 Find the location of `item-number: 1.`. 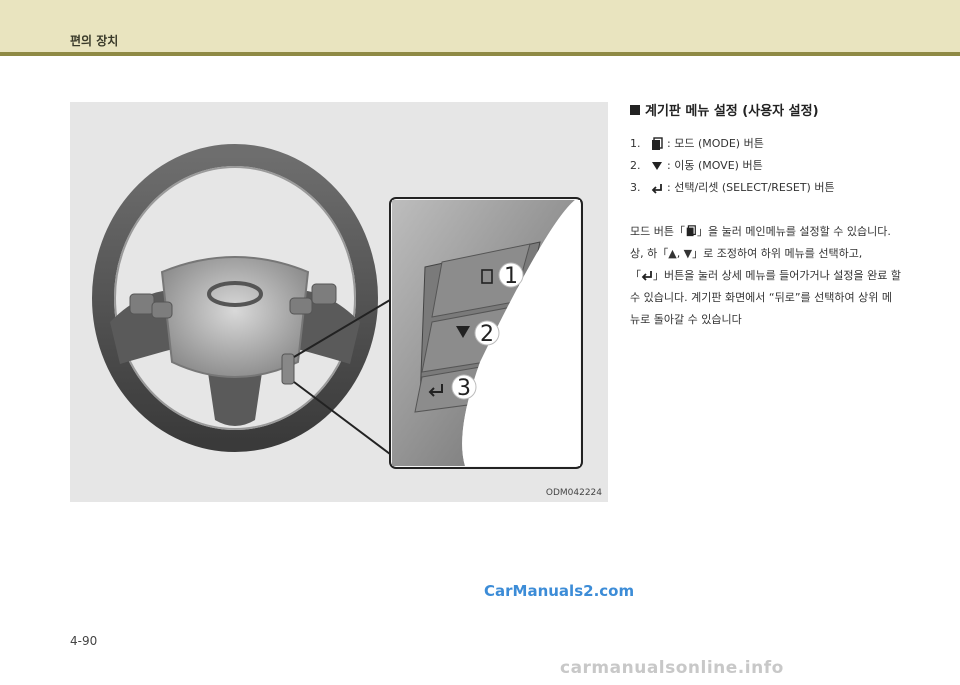

item-number: 1. is located at coordinates (635, 143).